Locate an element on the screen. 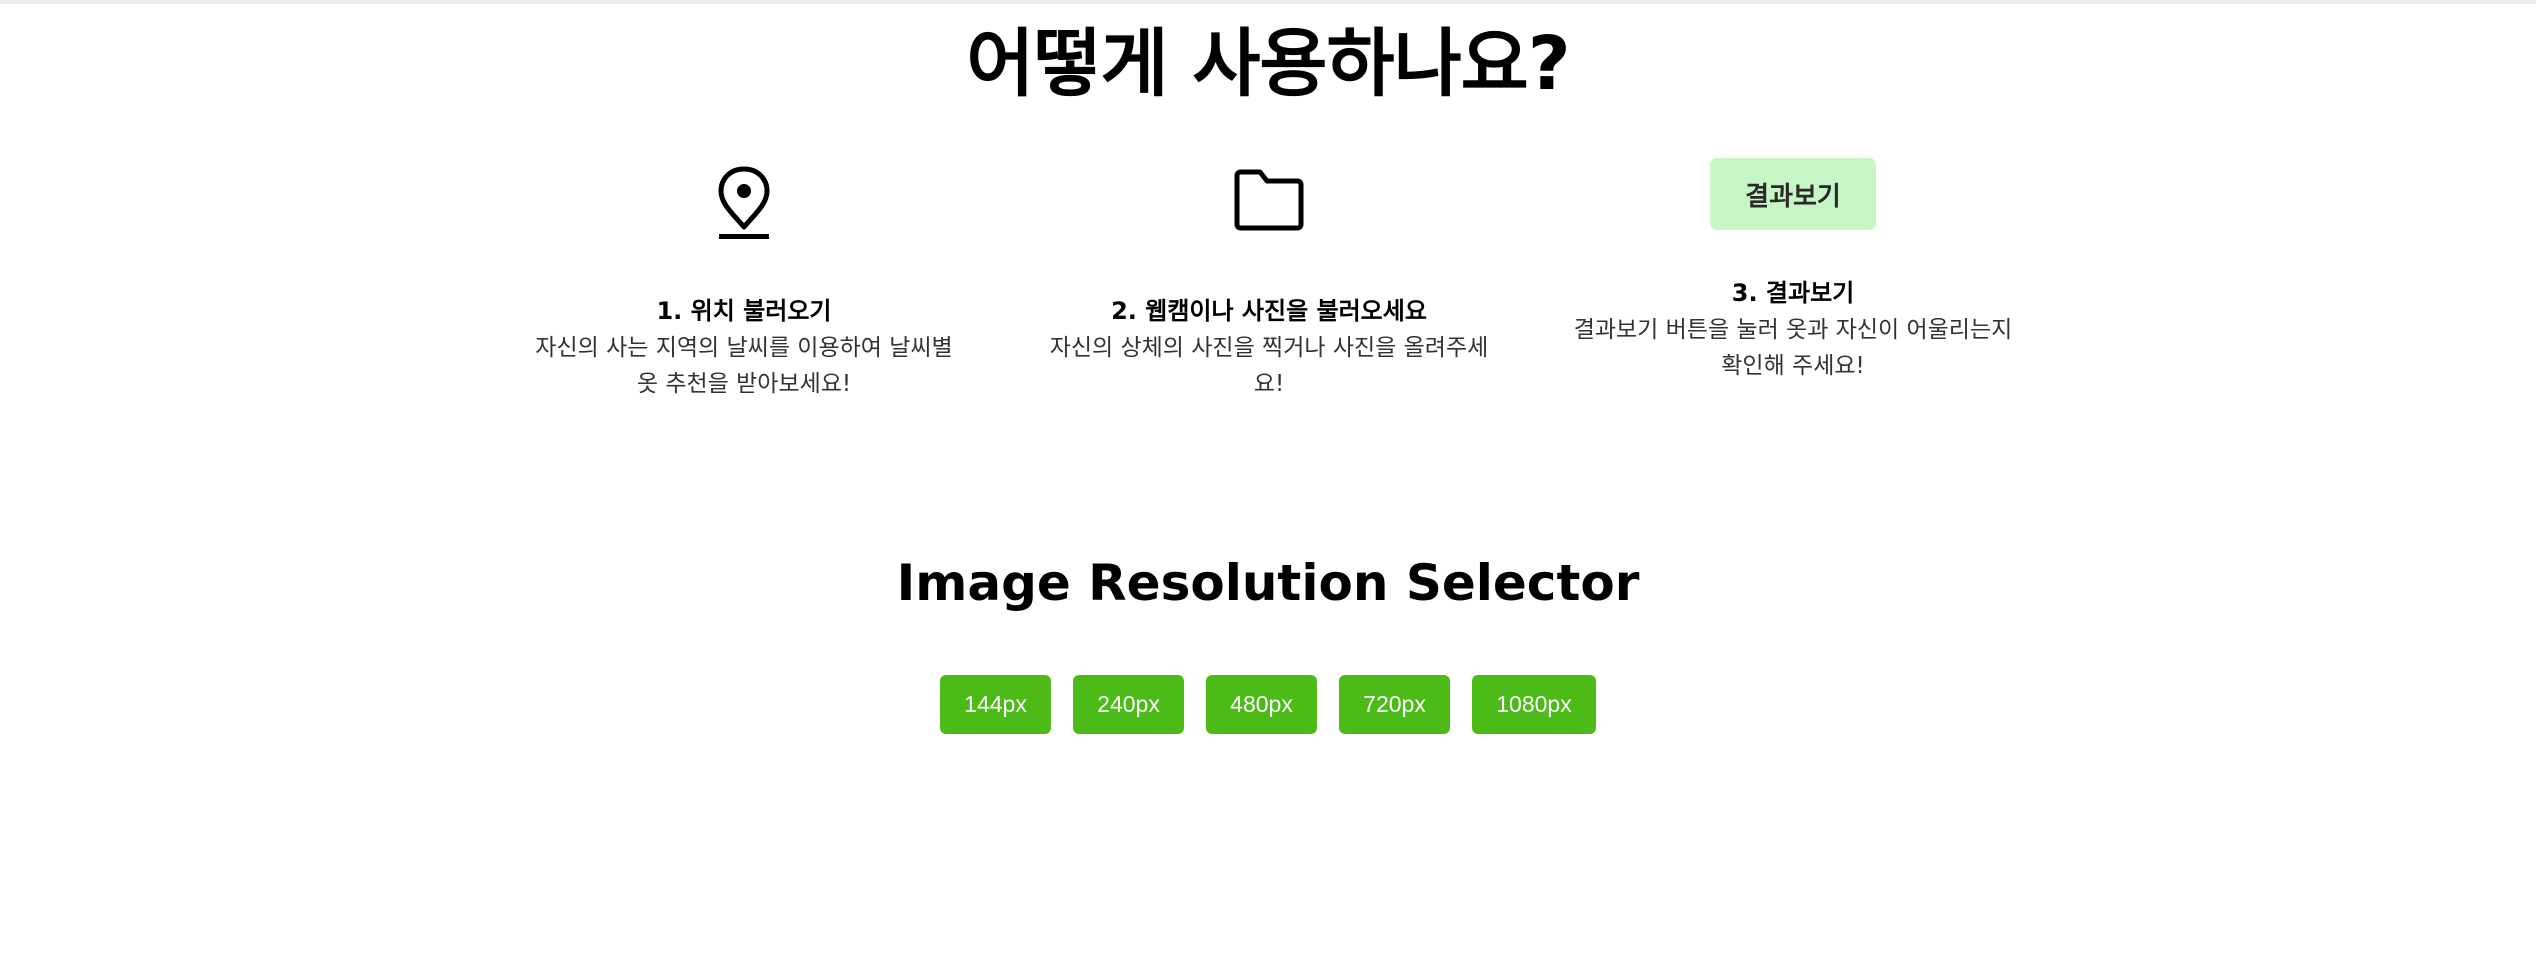 The image size is (2536, 979). step-3-description: 결과보기 버튼을 눌러 옷과 자신이 어울리는지 확인해 주세요! is located at coordinates (1793, 348).